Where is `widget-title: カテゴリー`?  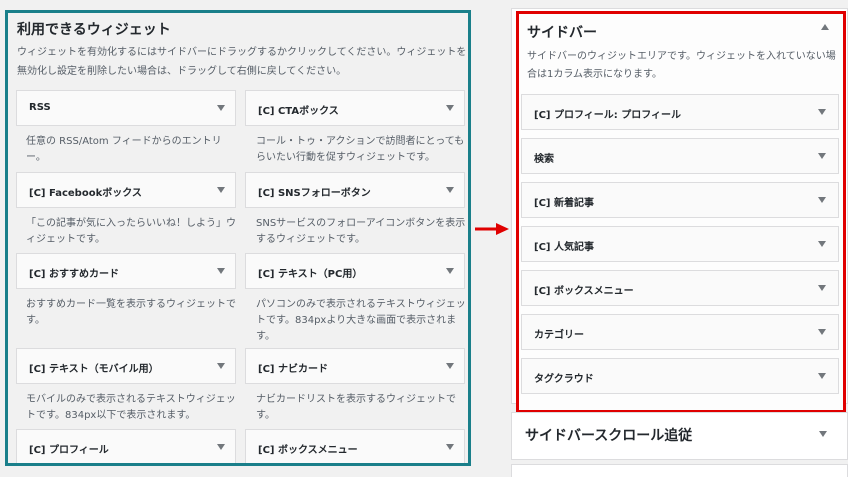
widget-title: カテゴリー is located at coordinates (559, 335).